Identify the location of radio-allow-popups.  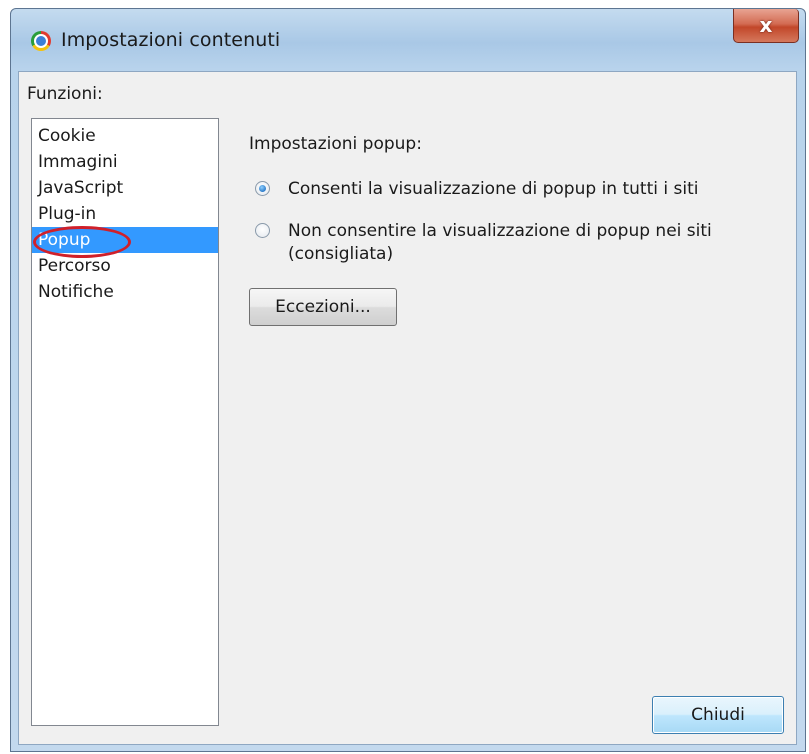
(262, 188).